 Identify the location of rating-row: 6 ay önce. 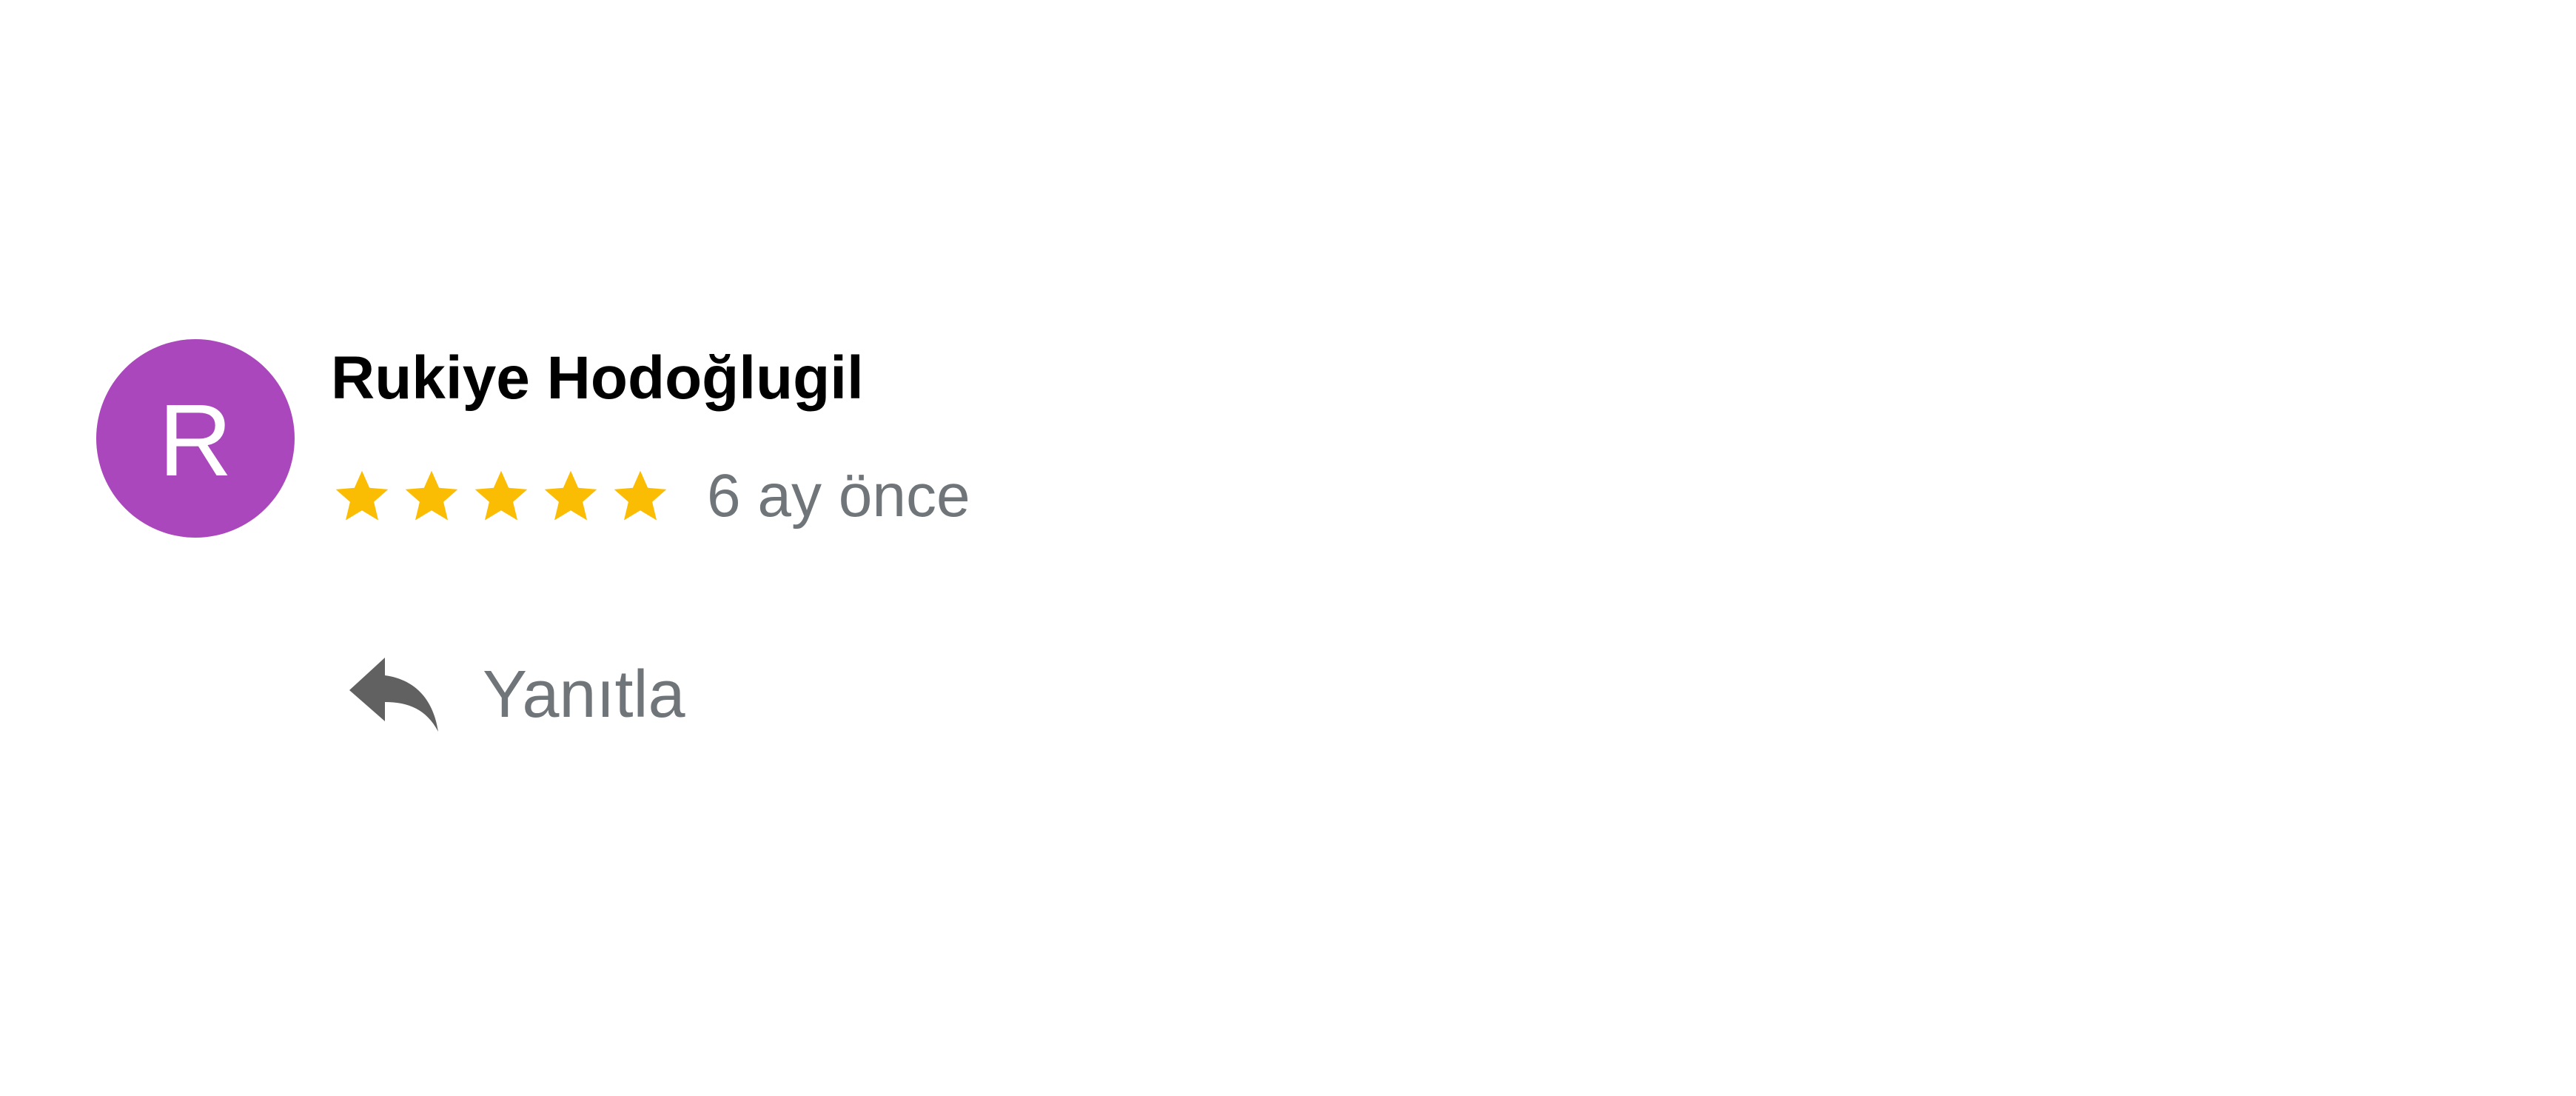
(650, 496).